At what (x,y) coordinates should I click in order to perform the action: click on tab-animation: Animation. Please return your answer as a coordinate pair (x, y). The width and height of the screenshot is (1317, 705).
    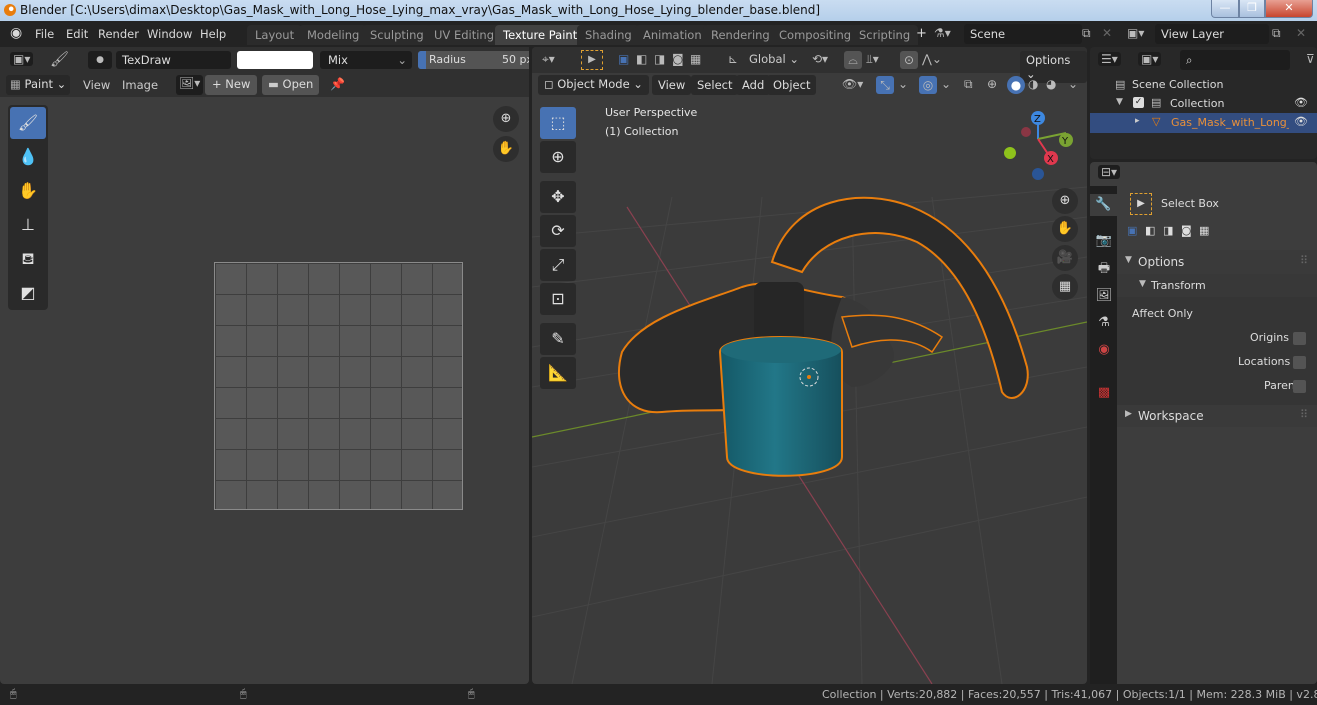
    Looking at the image, I should click on (672, 35).